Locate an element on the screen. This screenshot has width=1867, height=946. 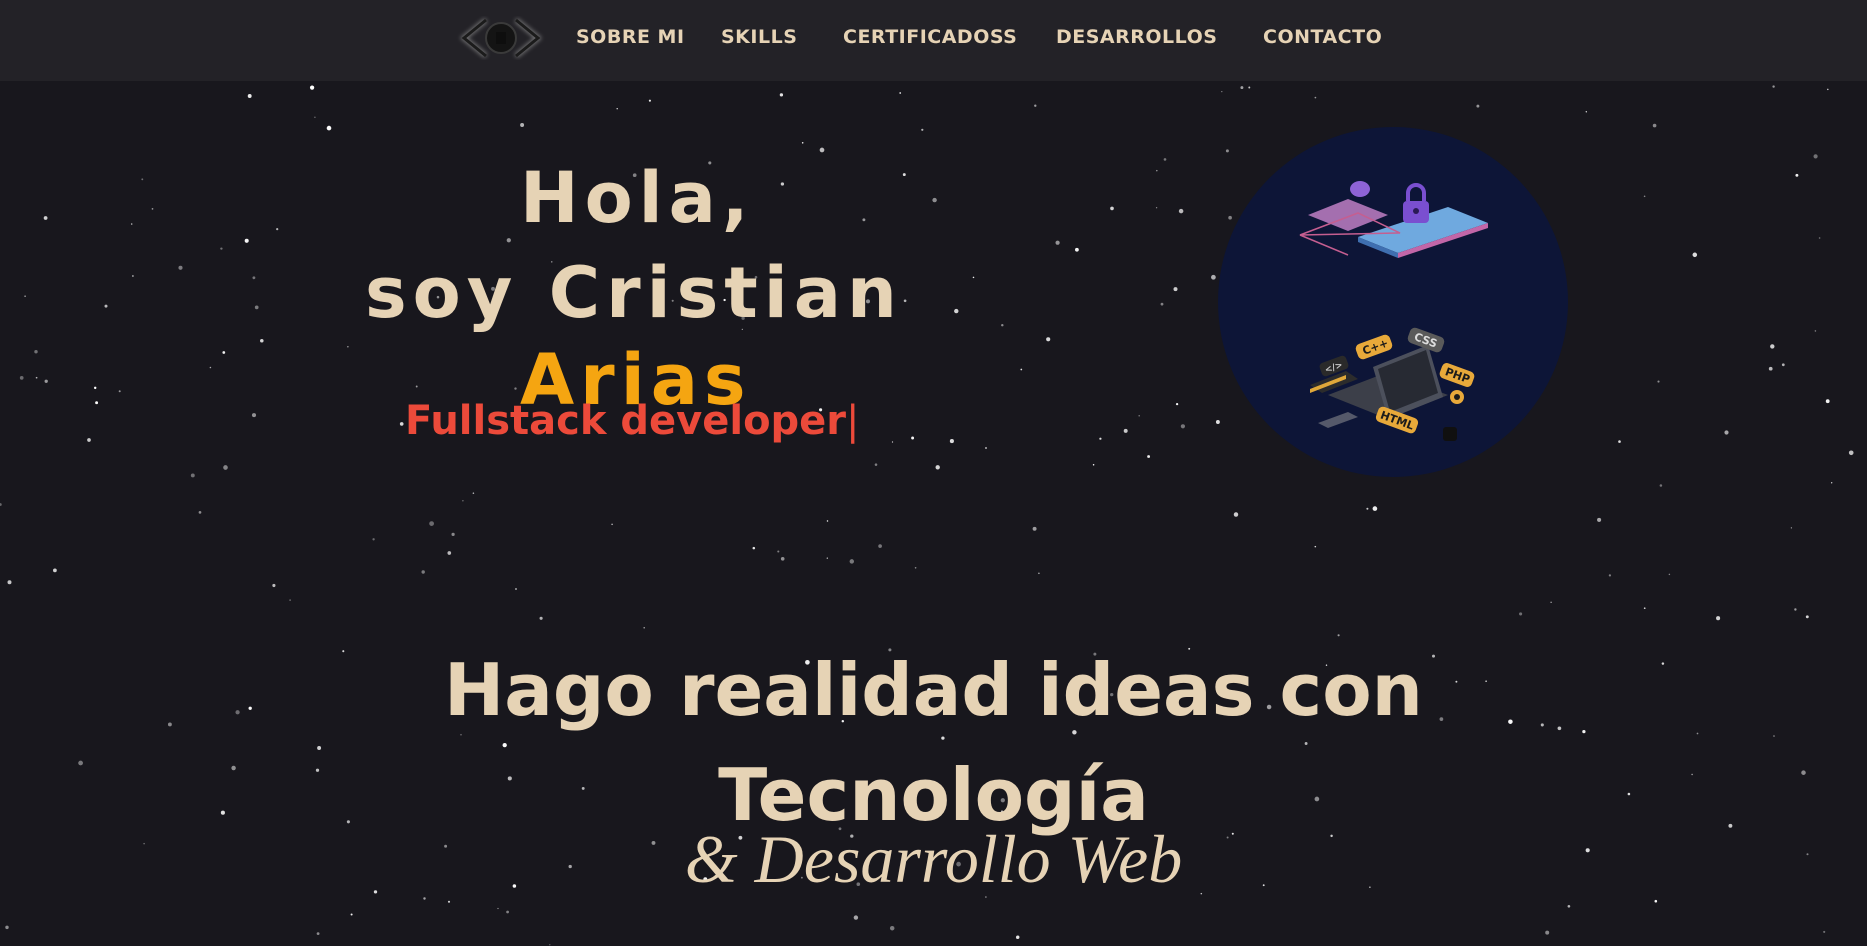
code-brackets-logo-icon is located at coordinates (501, 38).